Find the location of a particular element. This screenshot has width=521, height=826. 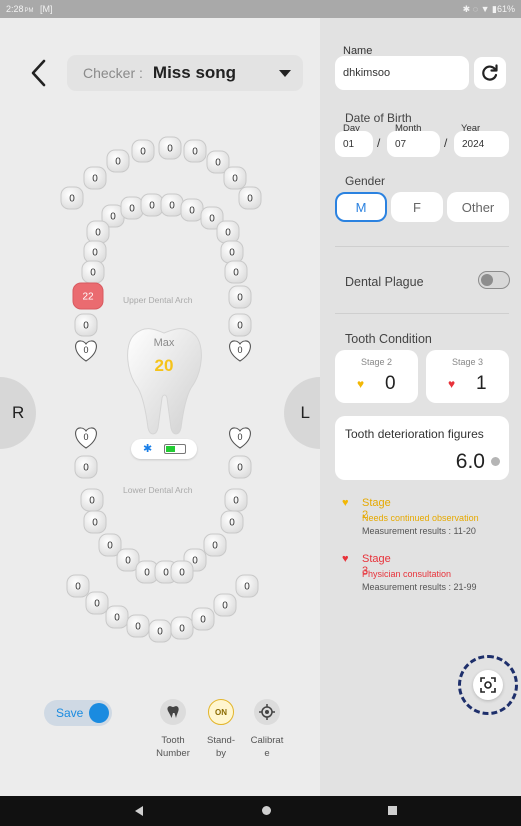

stage3-card: Stage 3 ♥ 1 is located at coordinates (467, 376).